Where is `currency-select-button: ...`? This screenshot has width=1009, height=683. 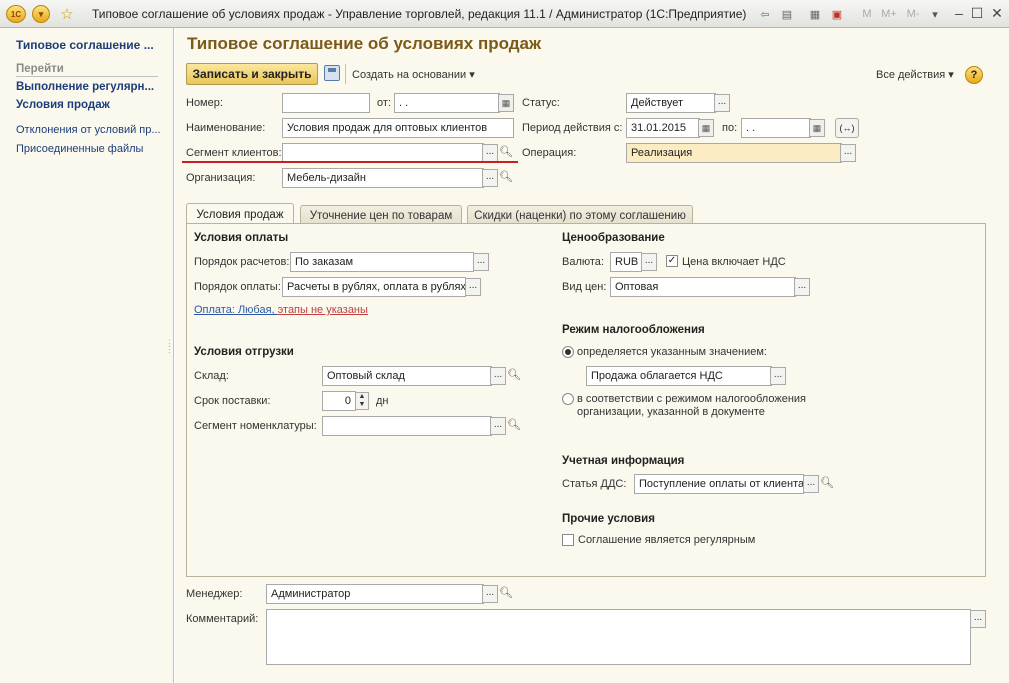
currency-select-button: ... is located at coordinates (649, 262).